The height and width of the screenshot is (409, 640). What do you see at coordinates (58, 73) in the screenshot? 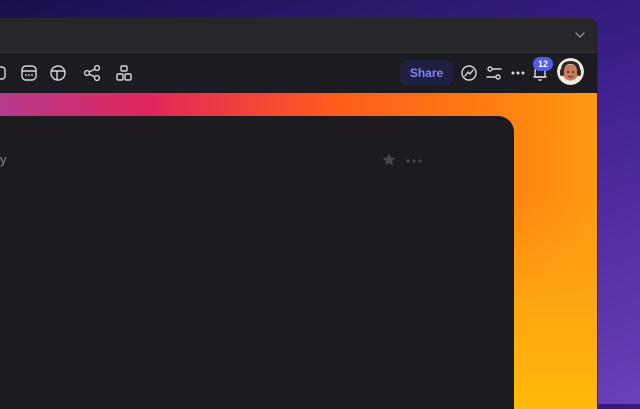
I see `layout-icon` at bounding box center [58, 73].